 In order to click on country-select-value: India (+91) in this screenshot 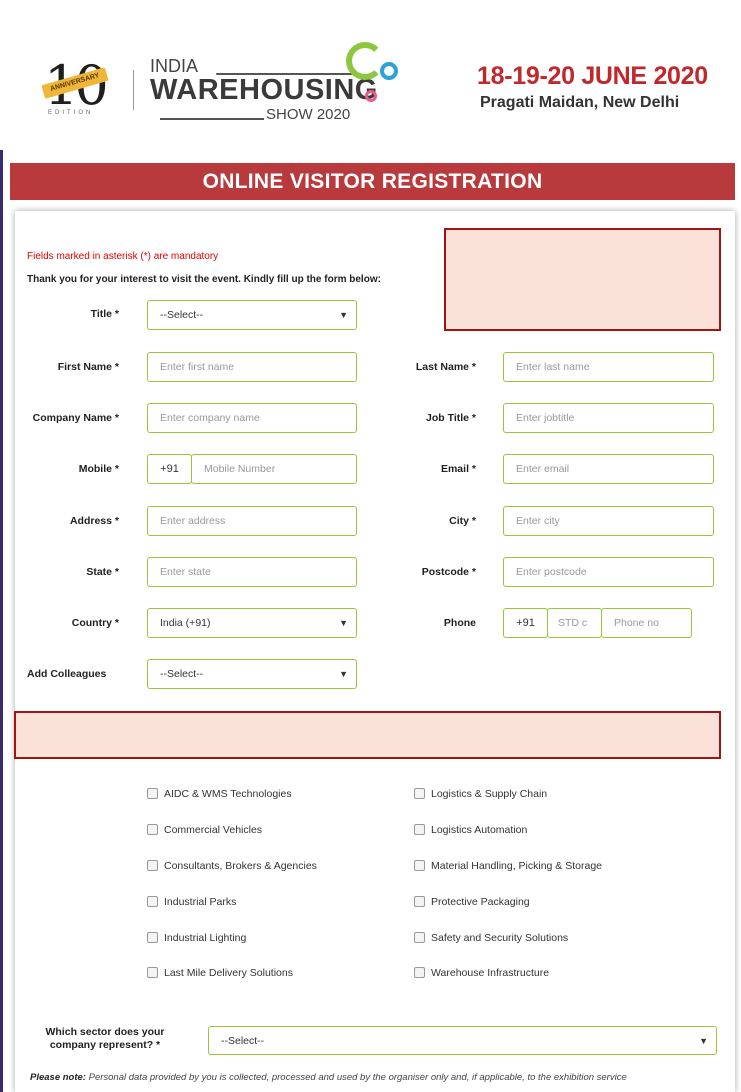, I will do `click(185, 623)`.